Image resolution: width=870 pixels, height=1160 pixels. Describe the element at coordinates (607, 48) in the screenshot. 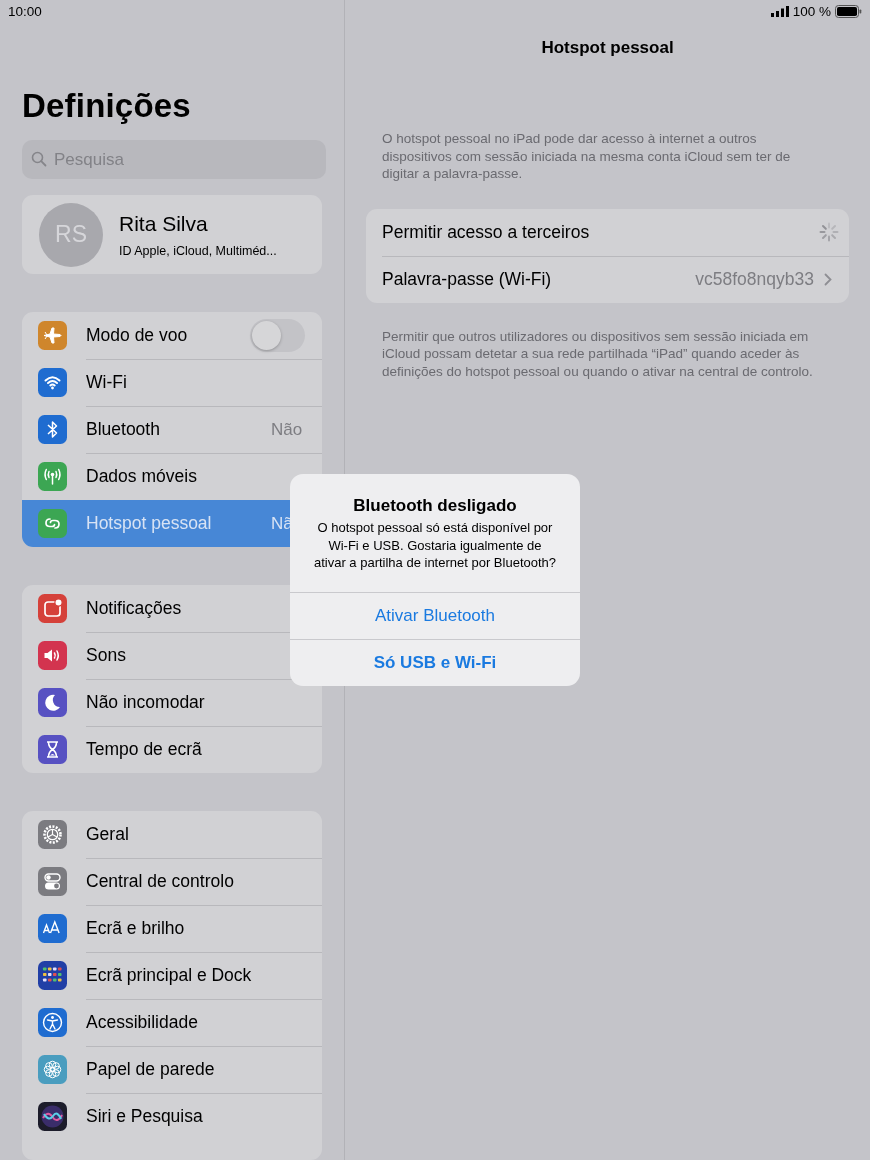

I see `page-title: Hotspot pessoal` at that location.